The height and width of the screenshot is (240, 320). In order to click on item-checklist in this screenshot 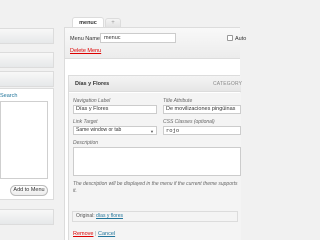, I will do `click(24, 140)`.